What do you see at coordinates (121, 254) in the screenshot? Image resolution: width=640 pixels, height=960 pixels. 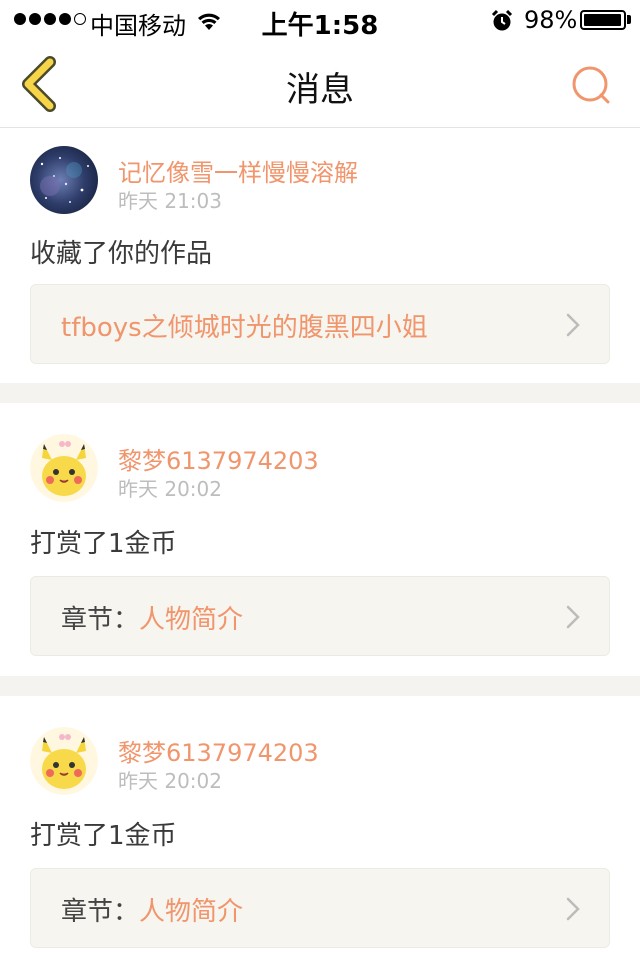 I see `message-action-text: 收藏了你的作品` at bounding box center [121, 254].